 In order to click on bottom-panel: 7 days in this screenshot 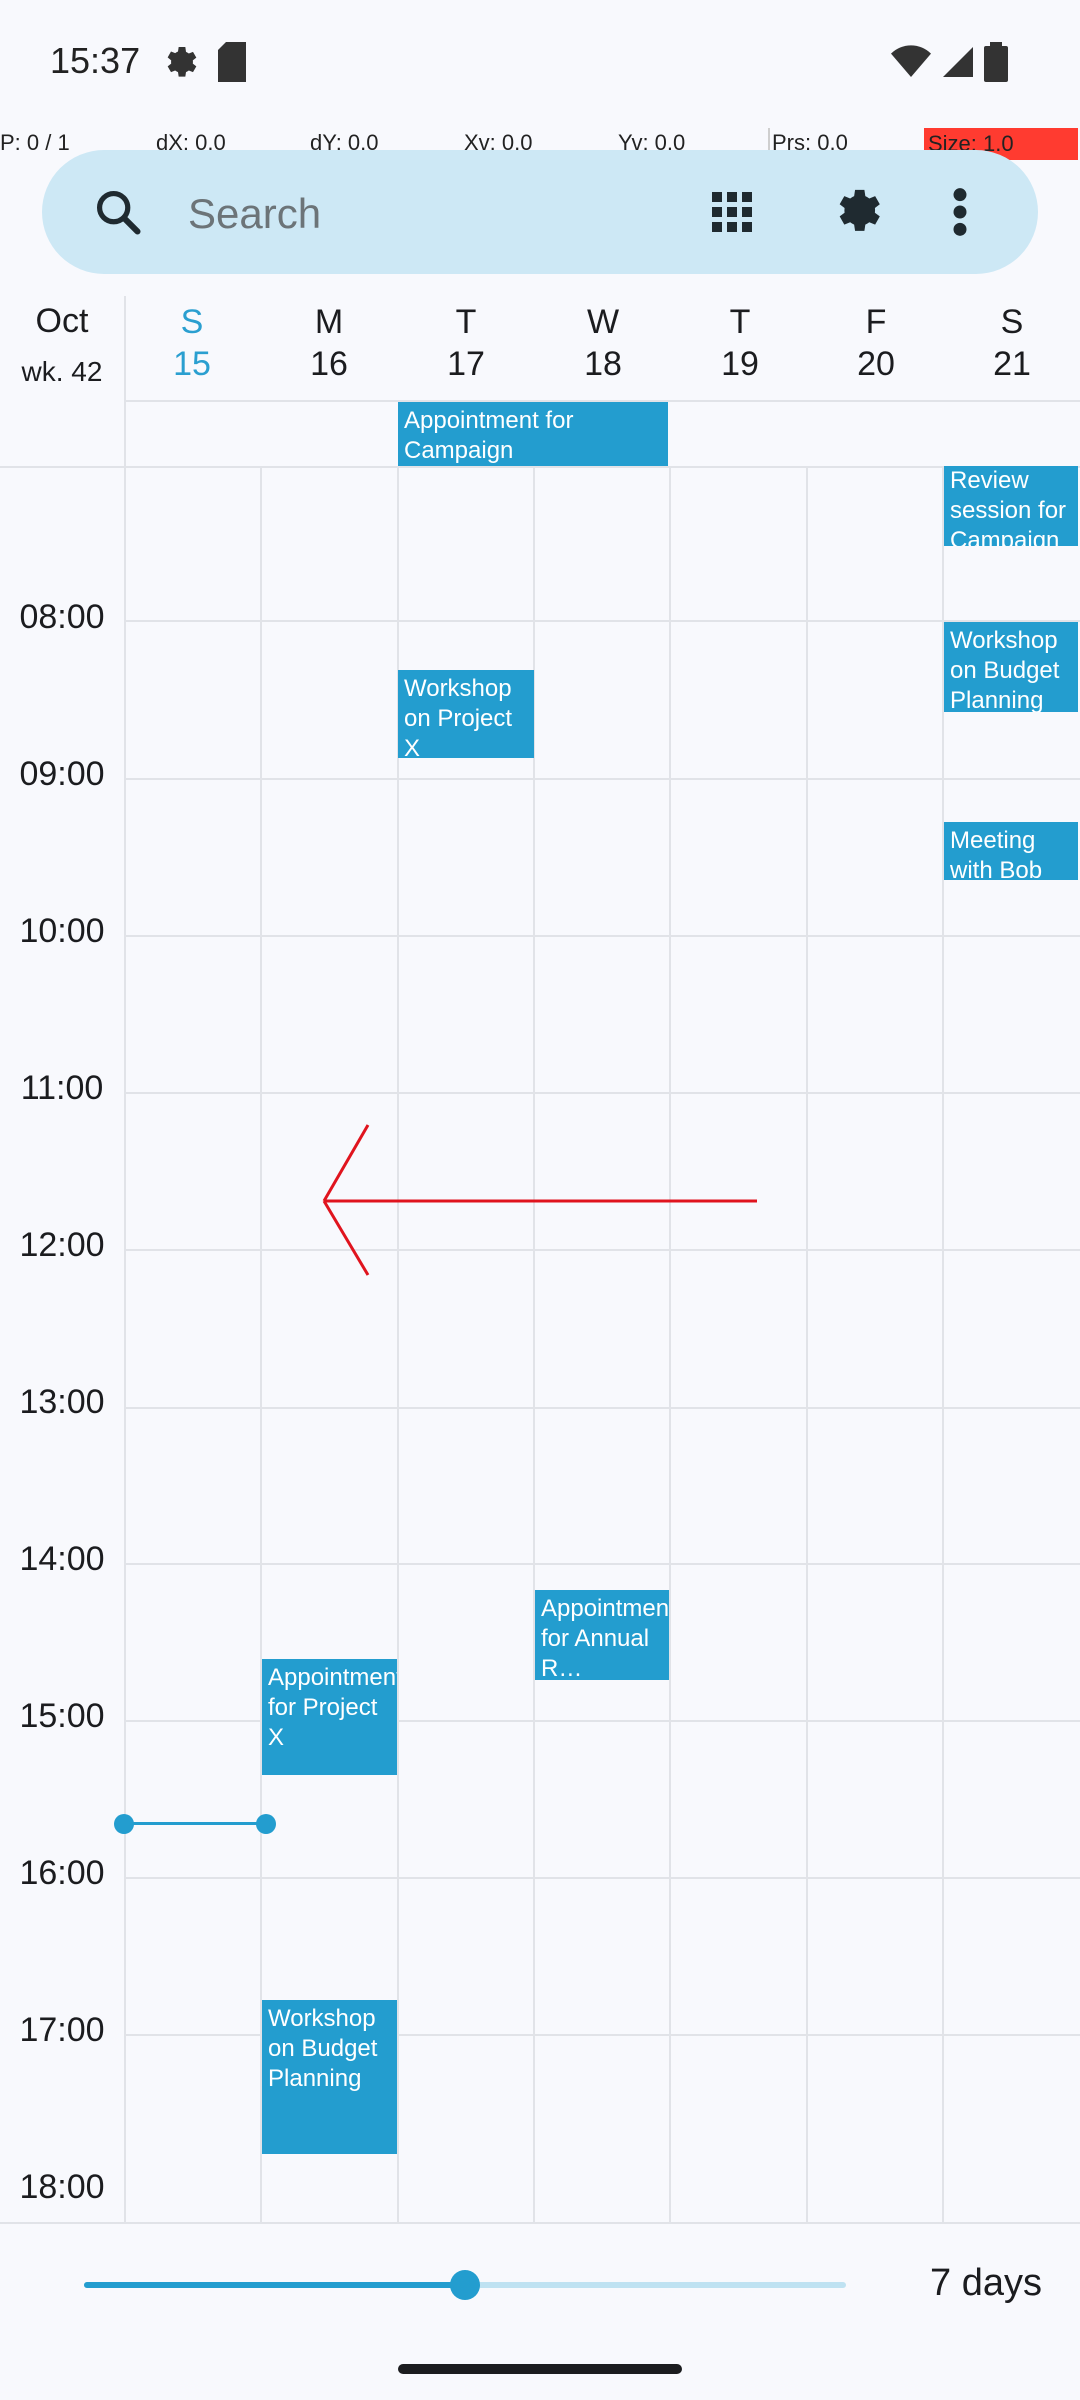, I will do `click(540, 2313)`.